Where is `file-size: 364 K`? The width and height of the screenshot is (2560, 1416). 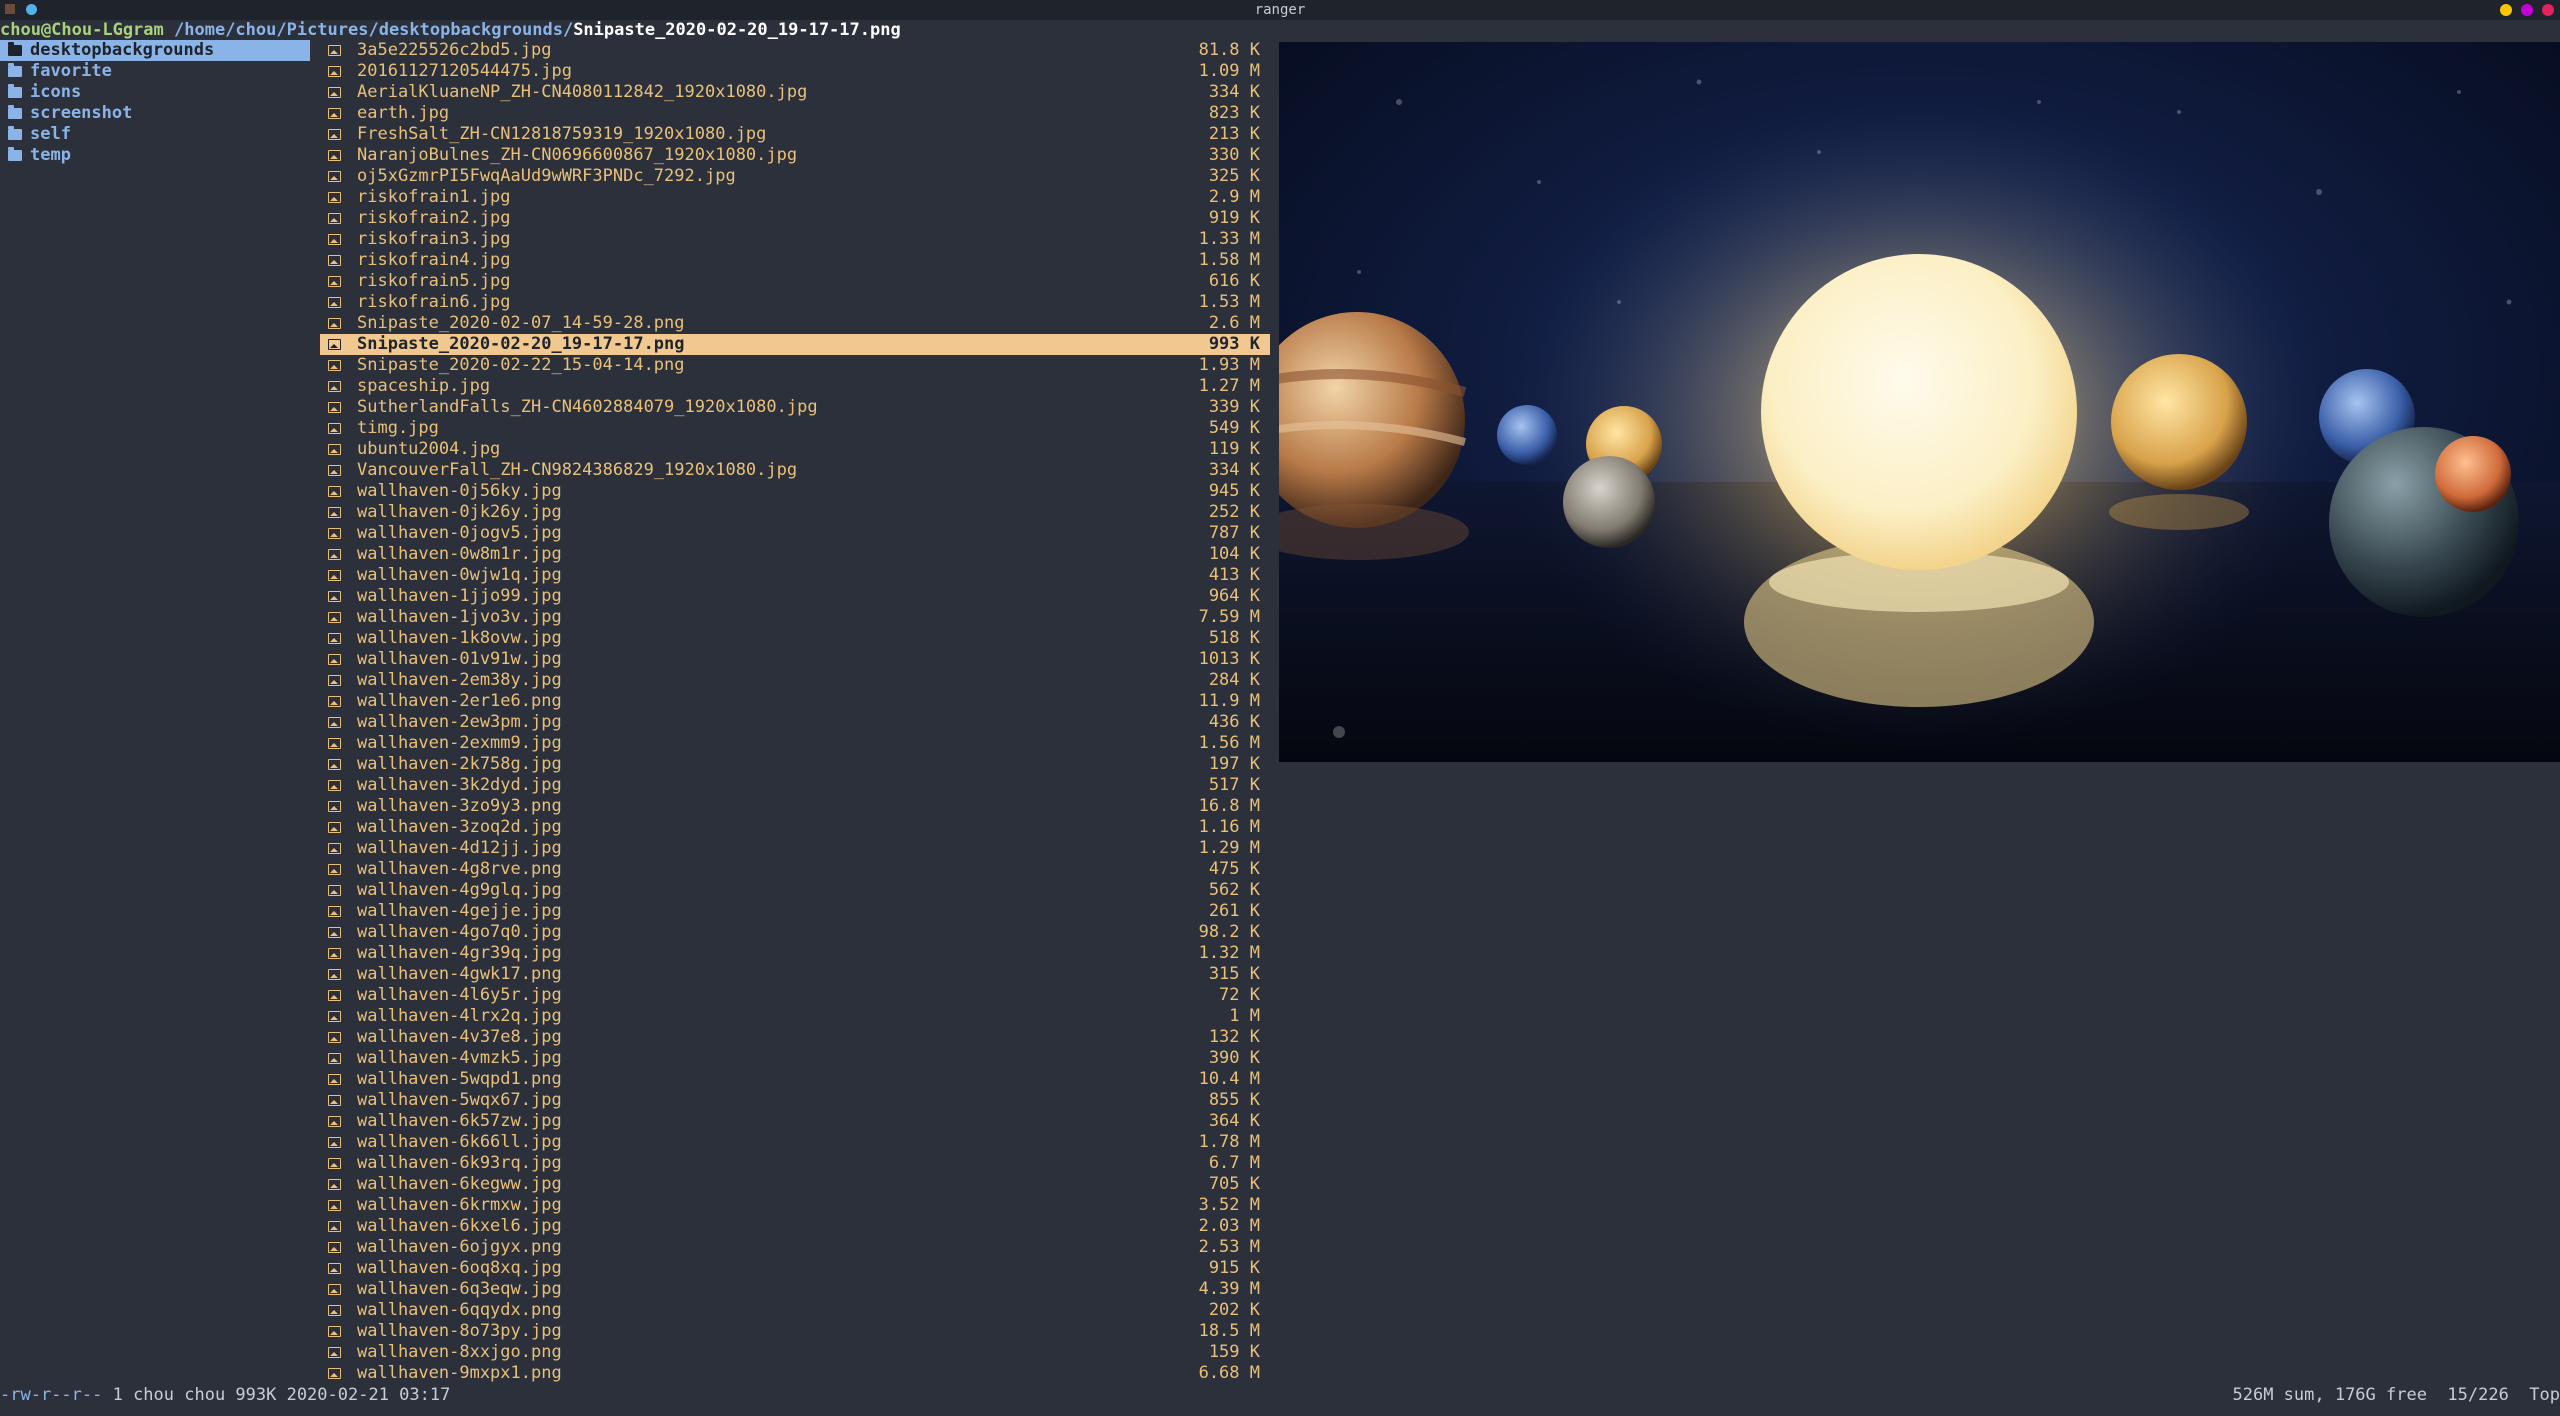 file-size: 364 K is located at coordinates (1234, 1121).